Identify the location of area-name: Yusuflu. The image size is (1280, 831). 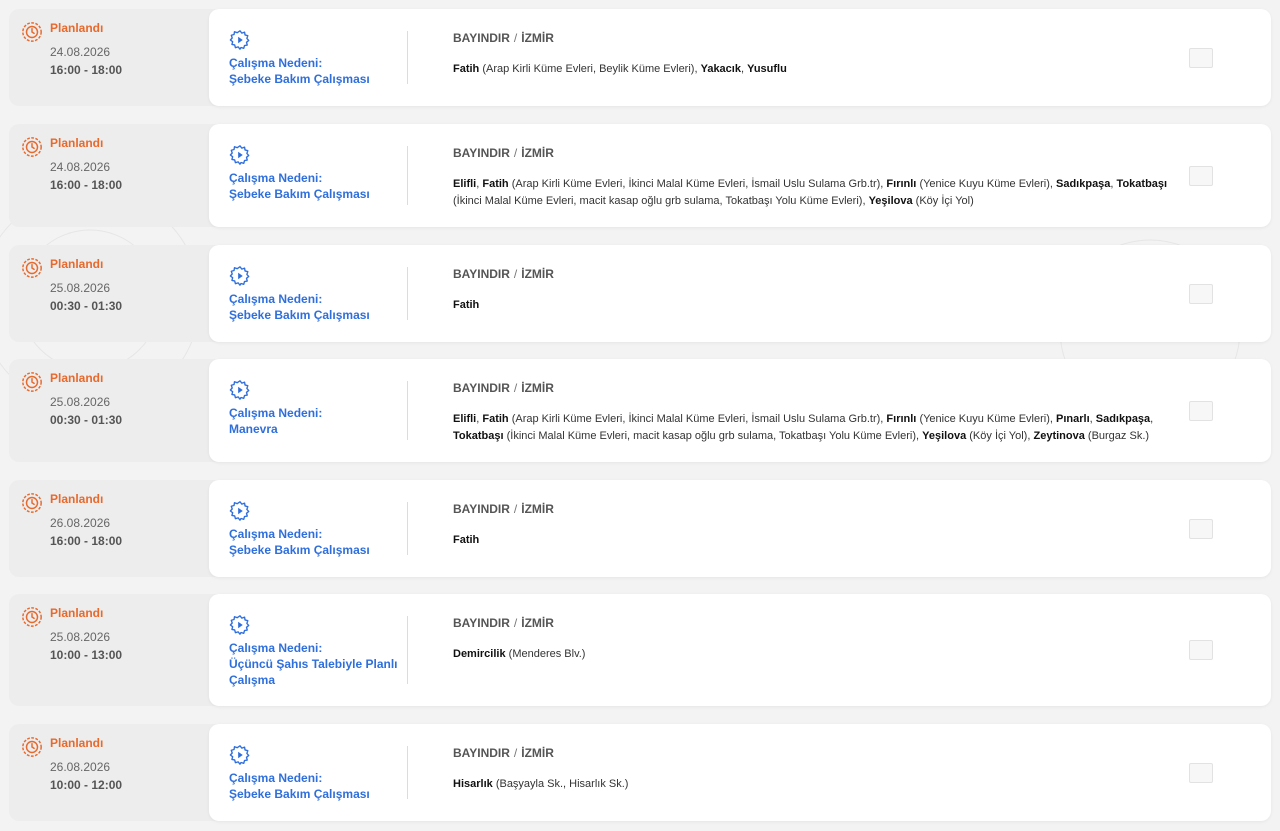
(767, 69).